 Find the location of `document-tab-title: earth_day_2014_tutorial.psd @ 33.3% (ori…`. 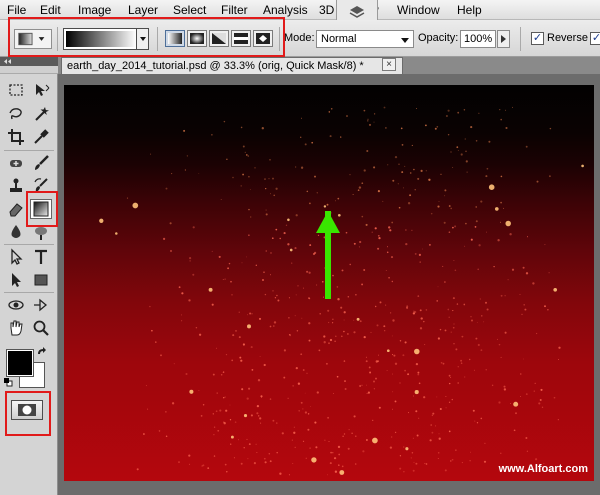

document-tab-title: earth_day_2014_tutorial.psd @ 33.3% (ori… is located at coordinates (215, 66).